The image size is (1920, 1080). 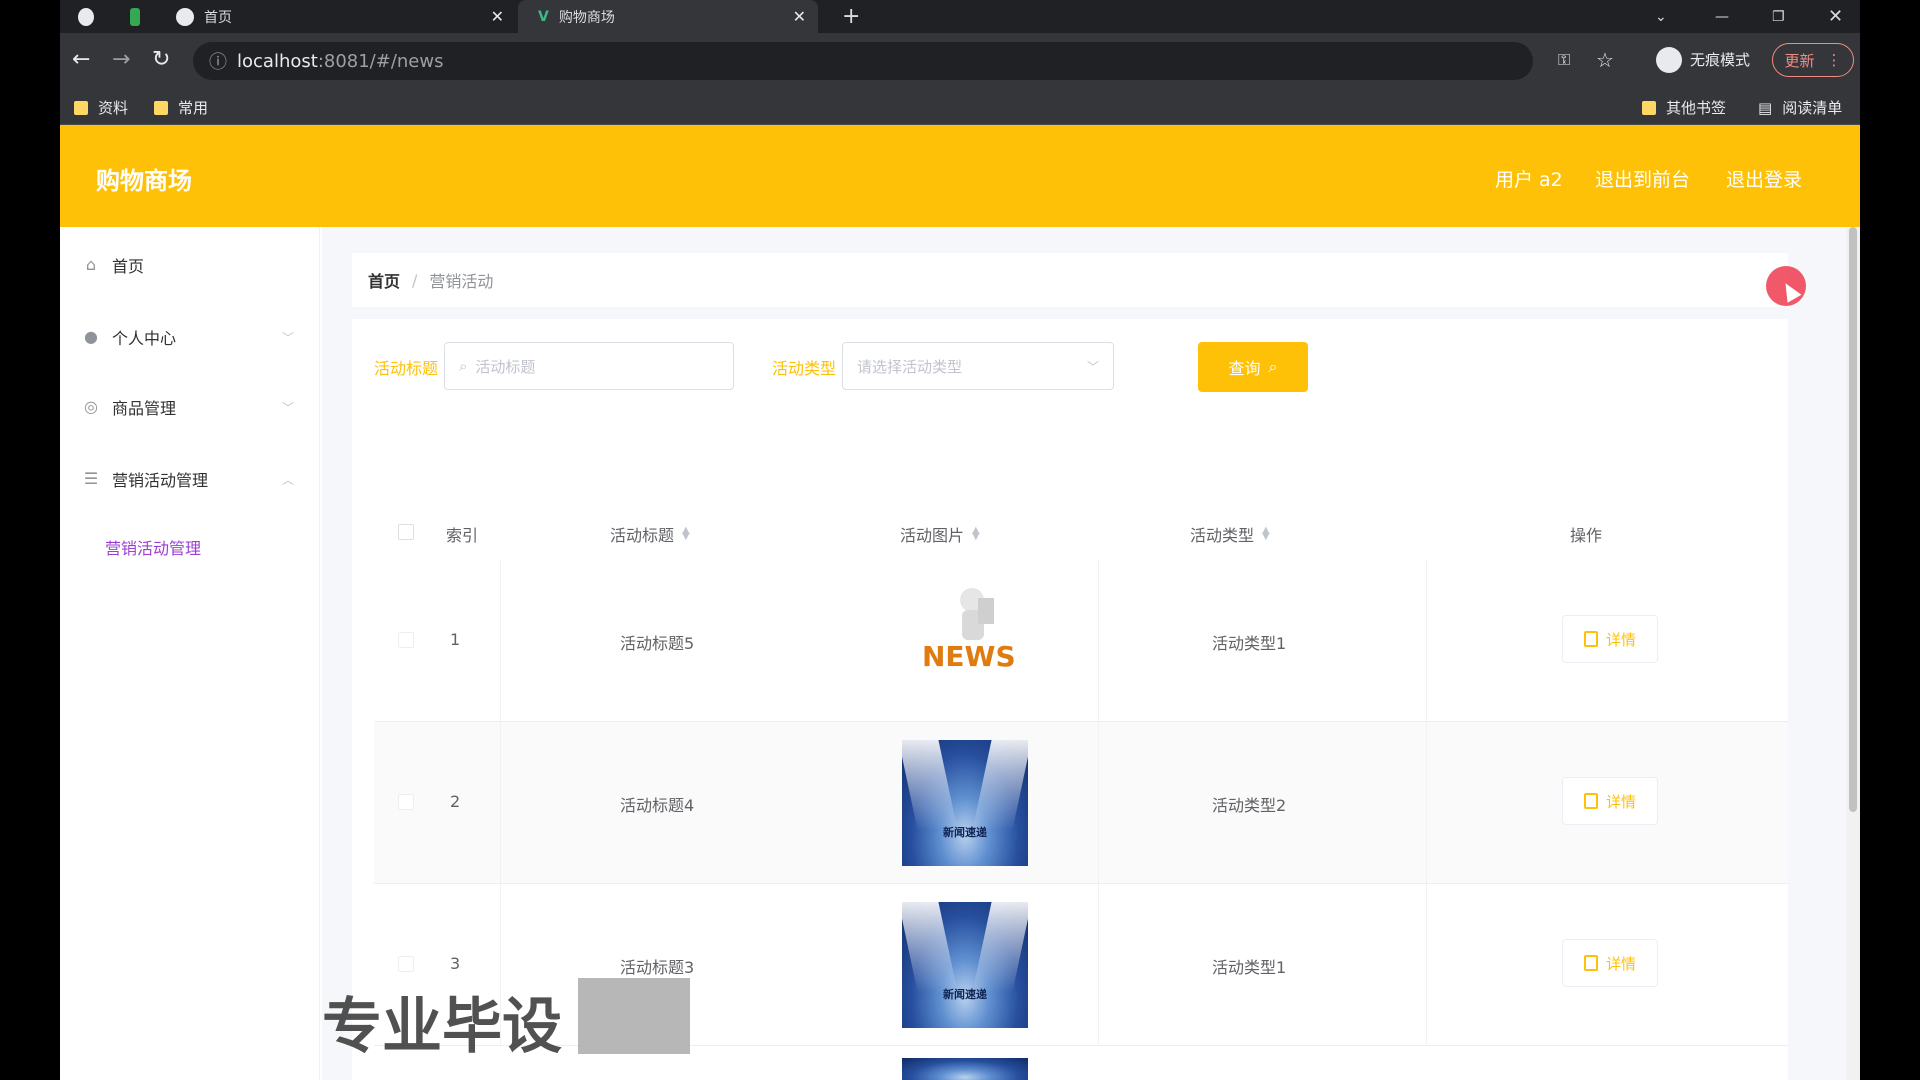 I want to click on breadcrumb-current: 营销活动, so click(x=461, y=281).